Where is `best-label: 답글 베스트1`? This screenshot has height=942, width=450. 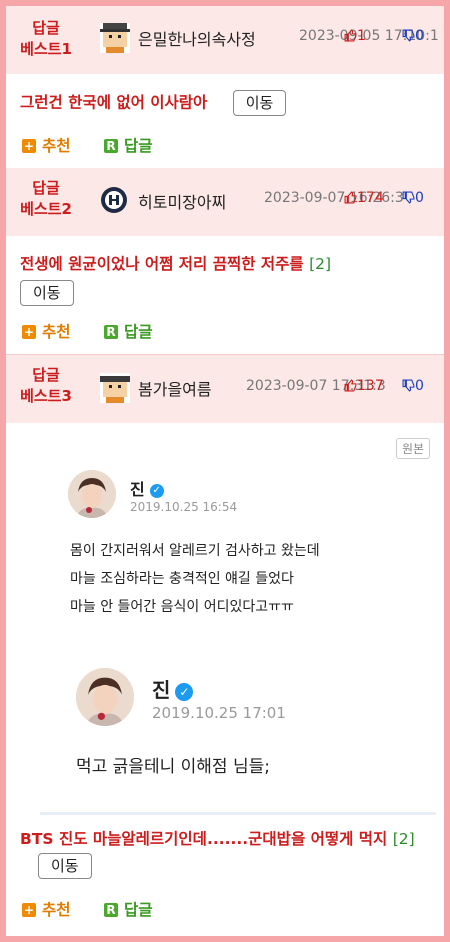
best-label: 답글 베스트1 is located at coordinates (46, 39).